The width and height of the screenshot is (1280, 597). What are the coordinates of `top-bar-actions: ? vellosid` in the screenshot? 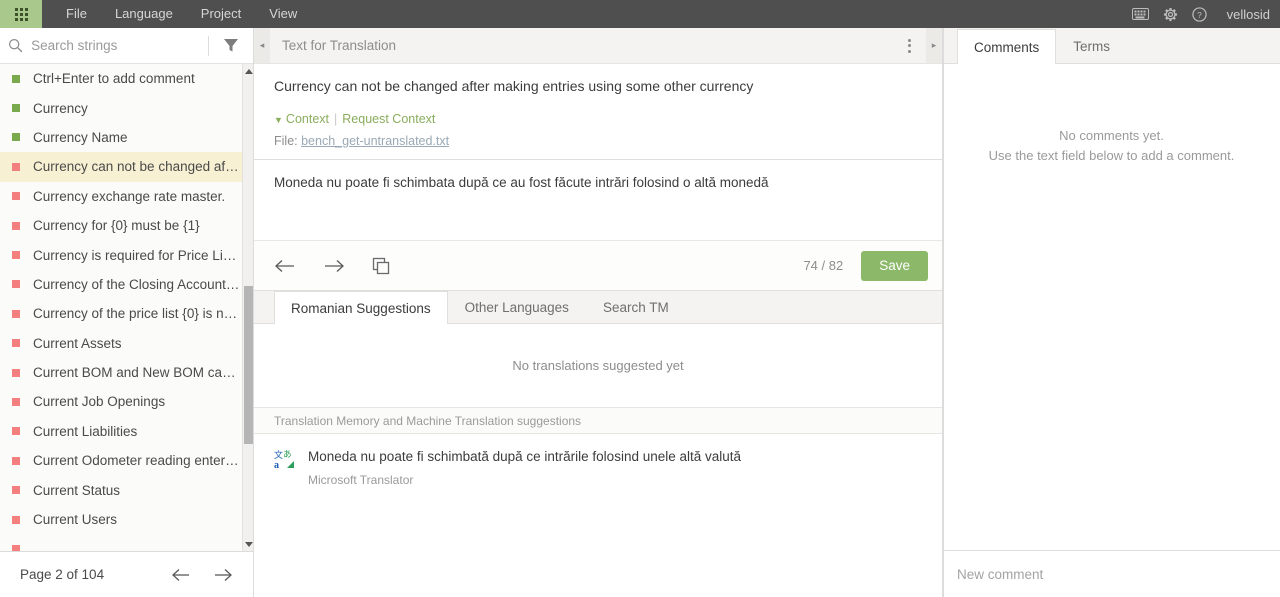 It's located at (1205, 14).